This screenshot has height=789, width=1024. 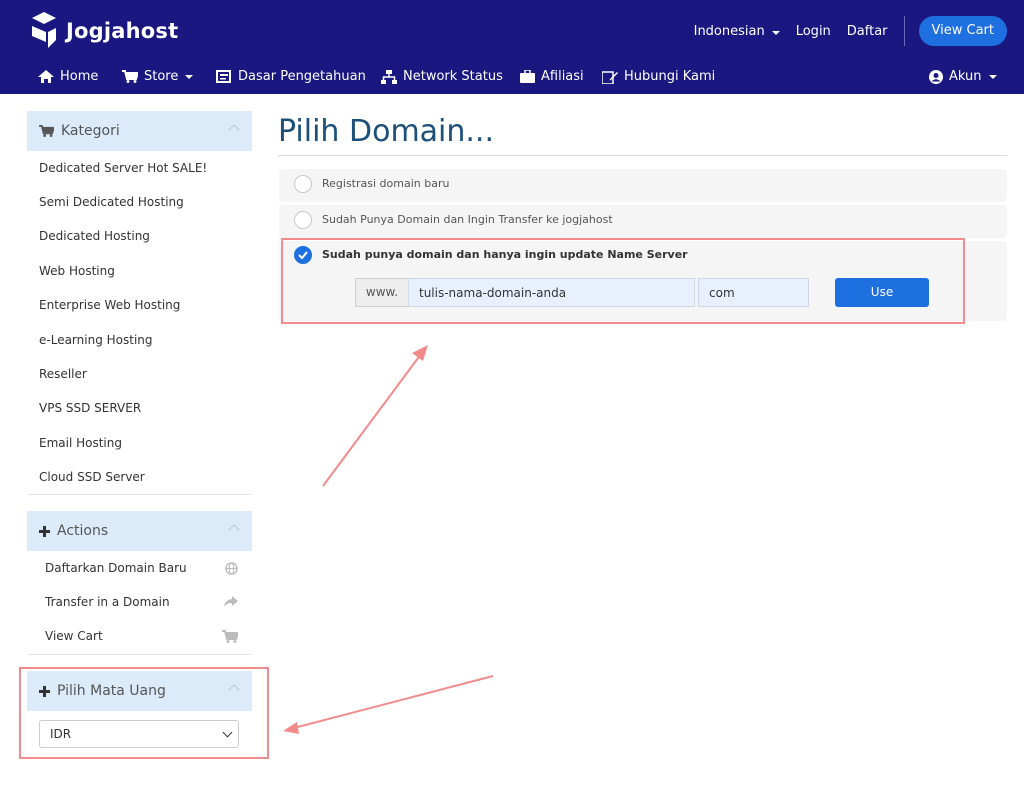 What do you see at coordinates (904, 31) in the screenshot?
I see `header-divider` at bounding box center [904, 31].